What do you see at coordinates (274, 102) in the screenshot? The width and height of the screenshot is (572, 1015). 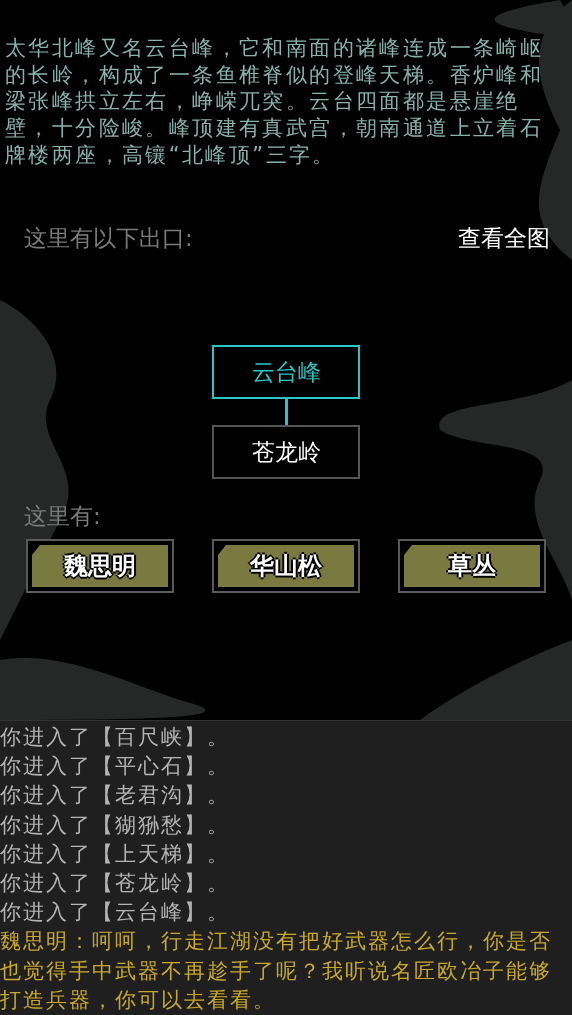 I see `location-description: 太华北峰又名云台峰，它和南面的诸峰连成一条崎岖的长岭，构成了一条鱼椎脊似的登峰天梯。香炉峰和梁张峰拱立左右，峥嵘兀突。云台四面都是悬崖绝壁，十分险峻。峰顶建有真武宫，朝南通道上立着石牌楼两座，高镶“北峰顶”三字。` at bounding box center [274, 102].